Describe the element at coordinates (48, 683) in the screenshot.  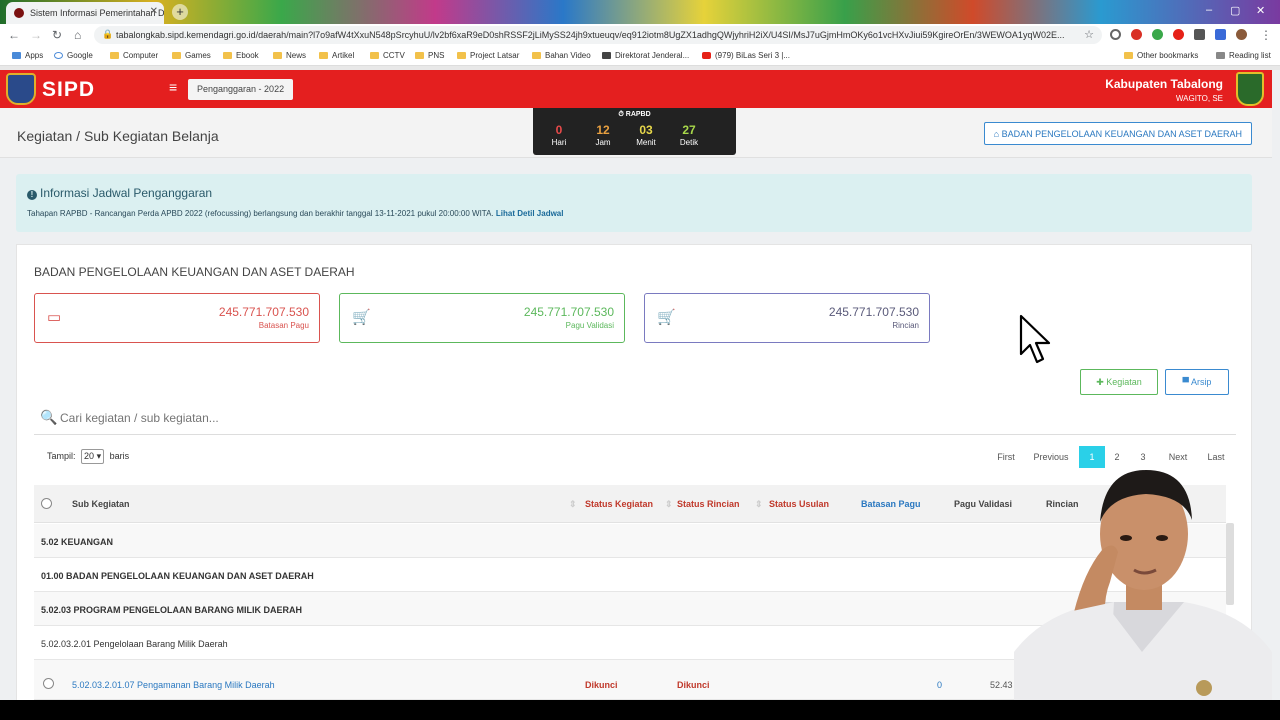
I see `row-select-radio` at that location.